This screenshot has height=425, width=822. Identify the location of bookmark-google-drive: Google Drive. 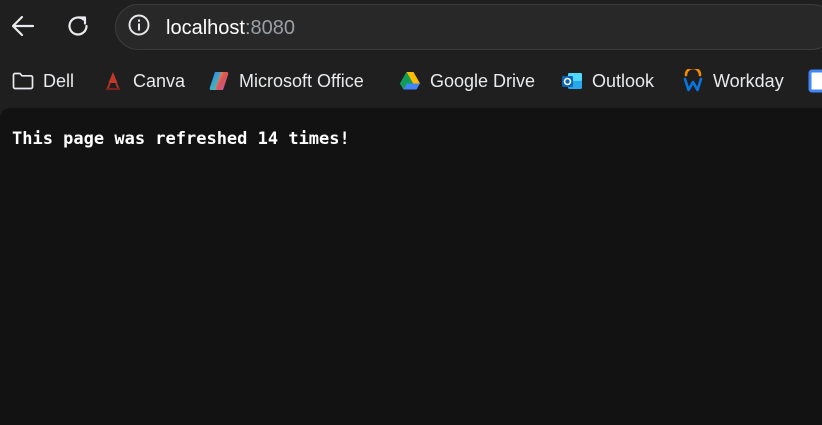
(466, 81).